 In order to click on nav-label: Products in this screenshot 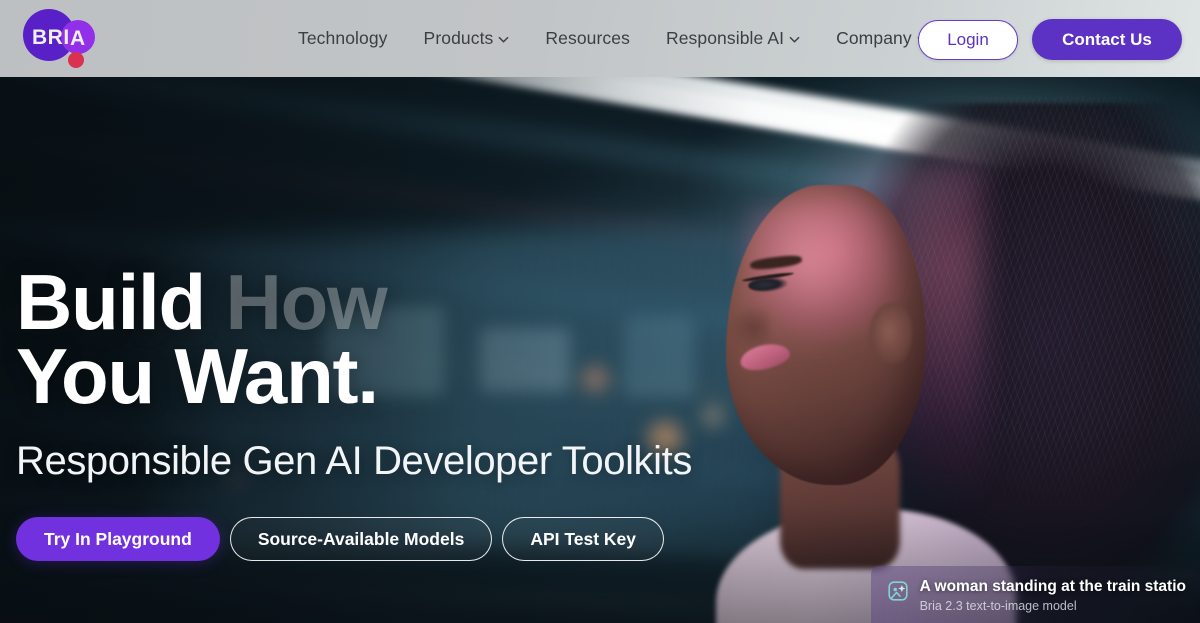, I will do `click(458, 38)`.